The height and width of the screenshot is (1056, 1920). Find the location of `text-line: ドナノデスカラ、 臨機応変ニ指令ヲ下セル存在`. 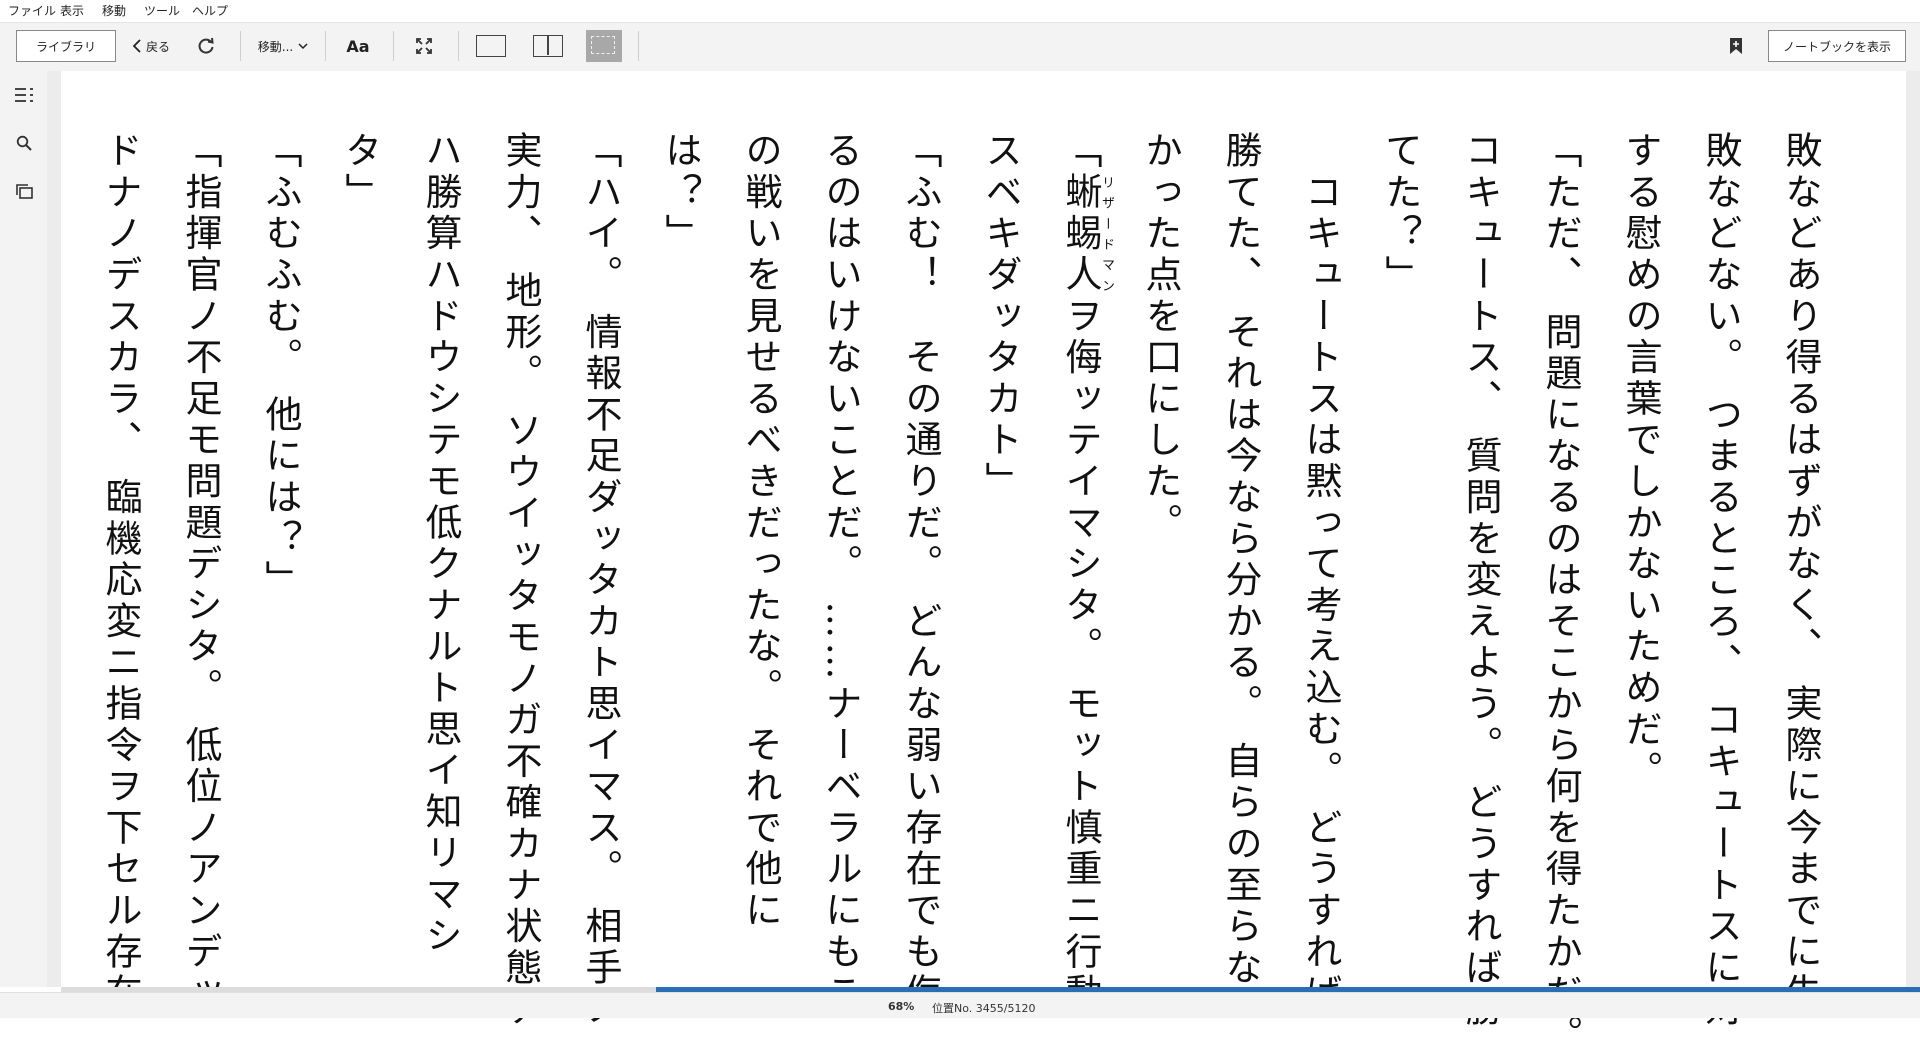

text-line: ドナノデスカラ、 臨機応変ニ指令ヲ下セル存在 is located at coordinates (120, 573).